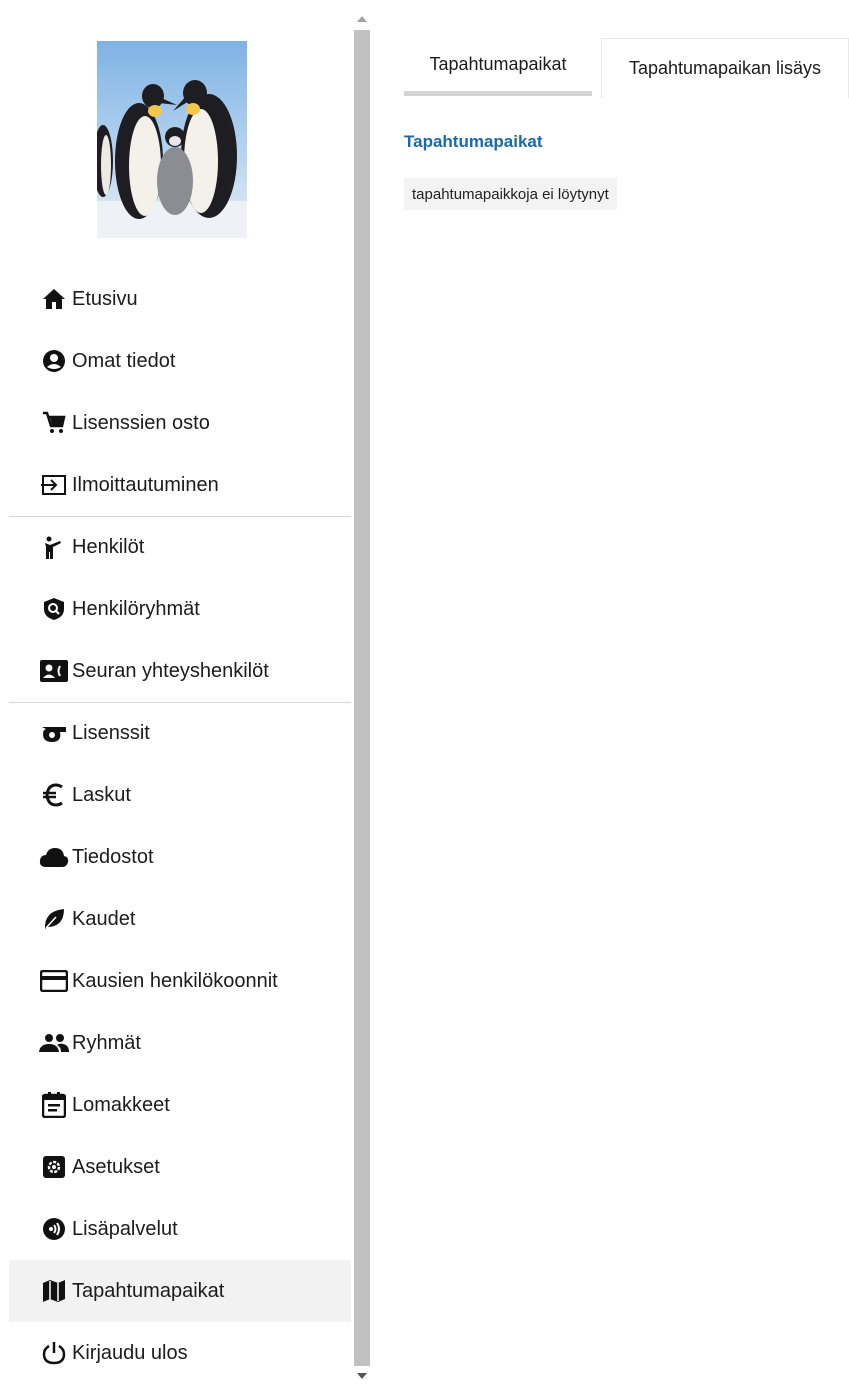 This screenshot has width=849, height=1384. I want to click on sidebar-item-label: Etusivu, so click(105, 298).